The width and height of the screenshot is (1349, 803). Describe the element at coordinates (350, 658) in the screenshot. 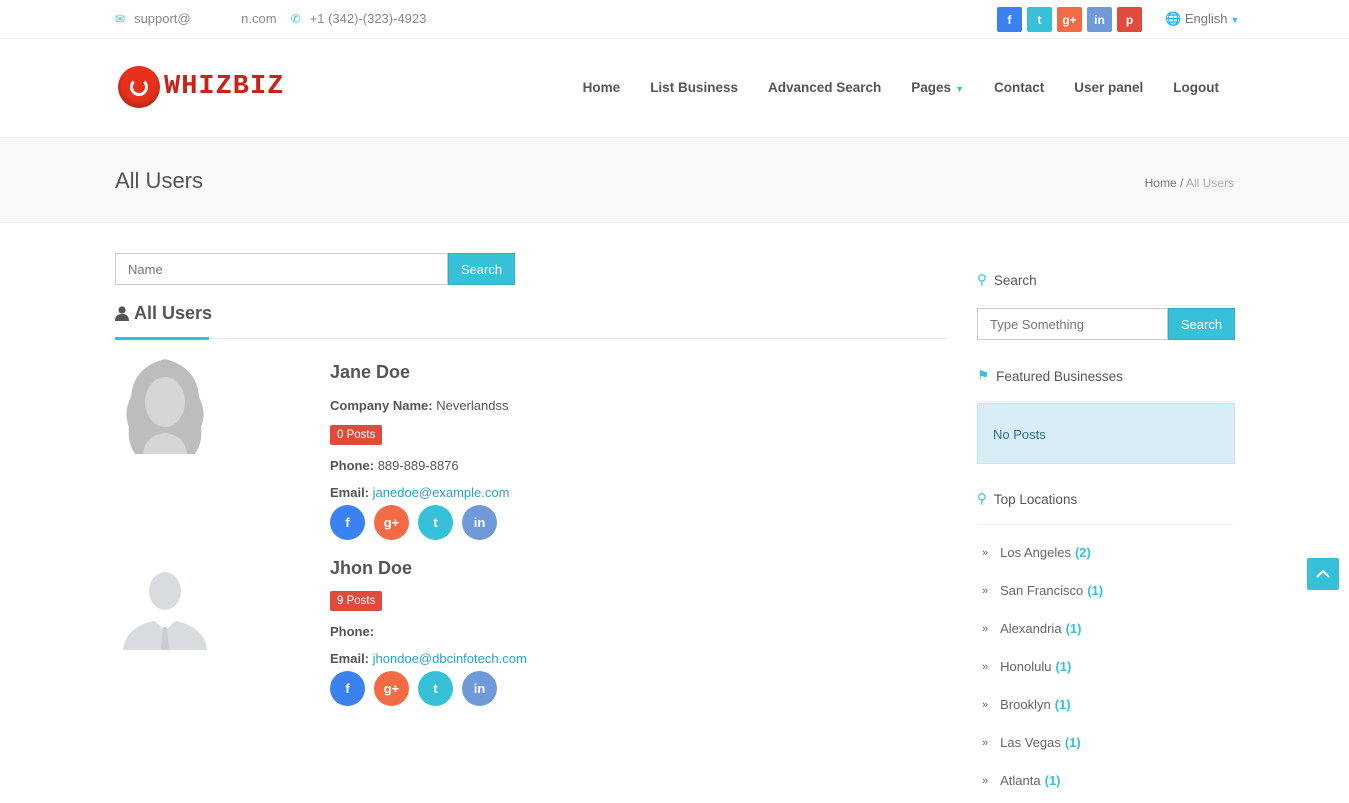

I see `email-label: Email:` at that location.